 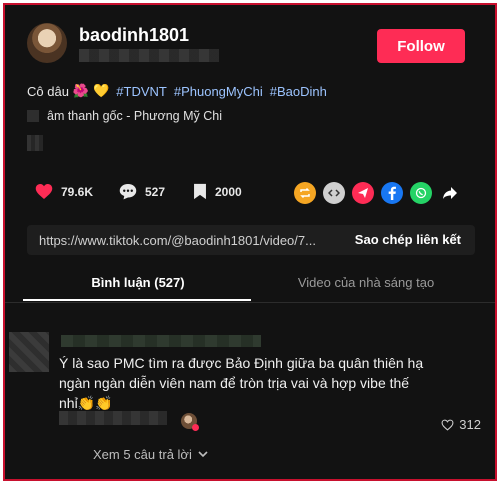 What do you see at coordinates (149, 55) in the screenshot?
I see `author-subtitle-redacted` at bounding box center [149, 55].